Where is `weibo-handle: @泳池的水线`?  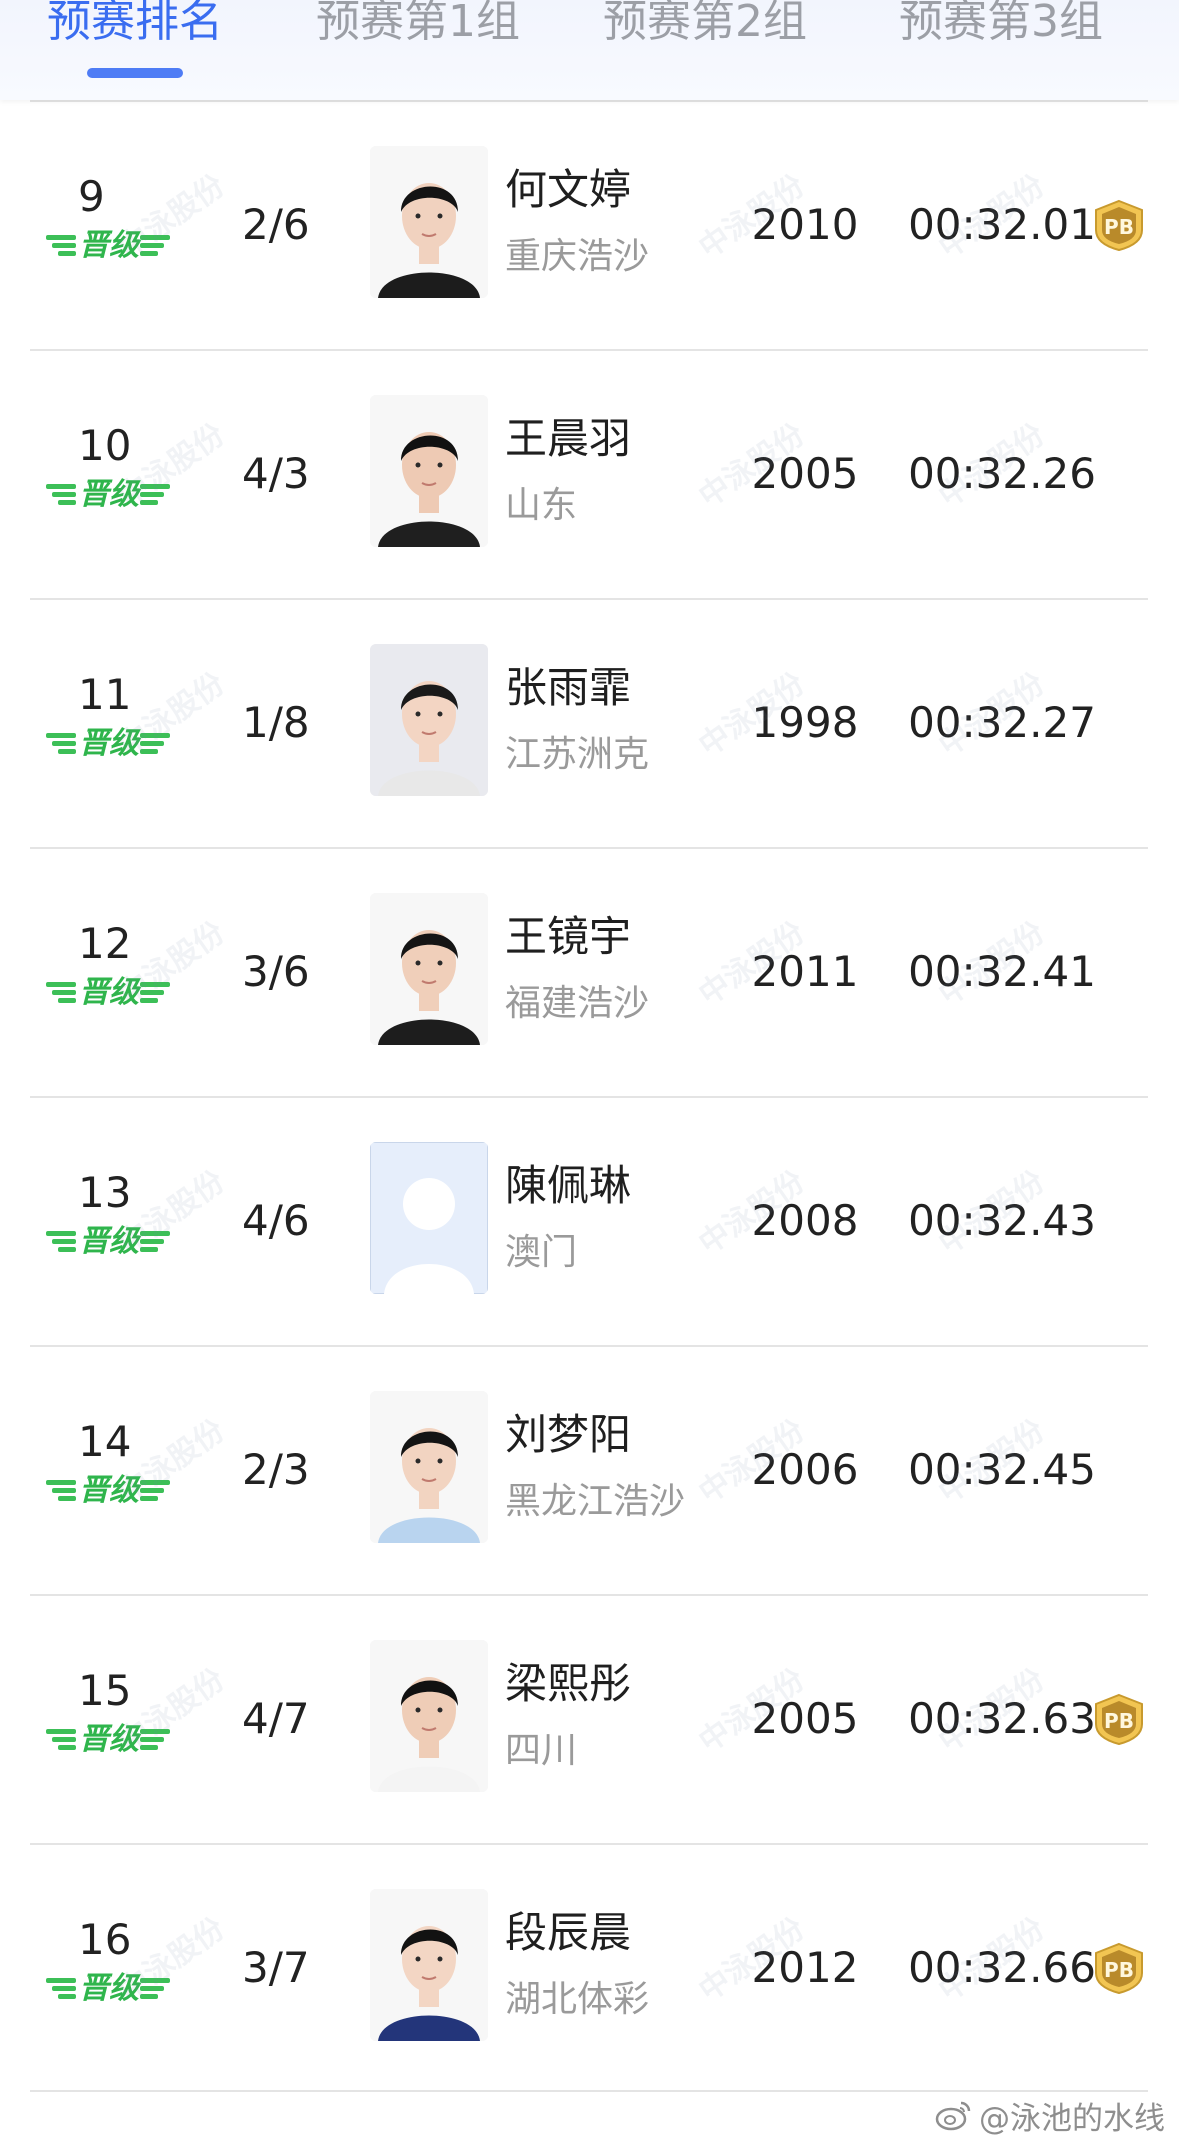
weibo-handle: @泳池的水线 is located at coordinates (1072, 2119).